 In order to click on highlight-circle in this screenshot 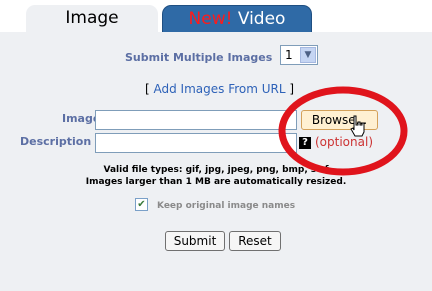, I will do `click(343, 131)`.